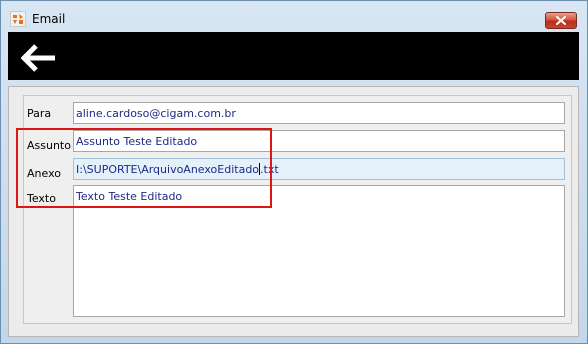 This screenshot has height=344, width=588. I want to click on anexo-value-start: I:\SUPORTE\ArquivoAnexoEditado, so click(168, 169).